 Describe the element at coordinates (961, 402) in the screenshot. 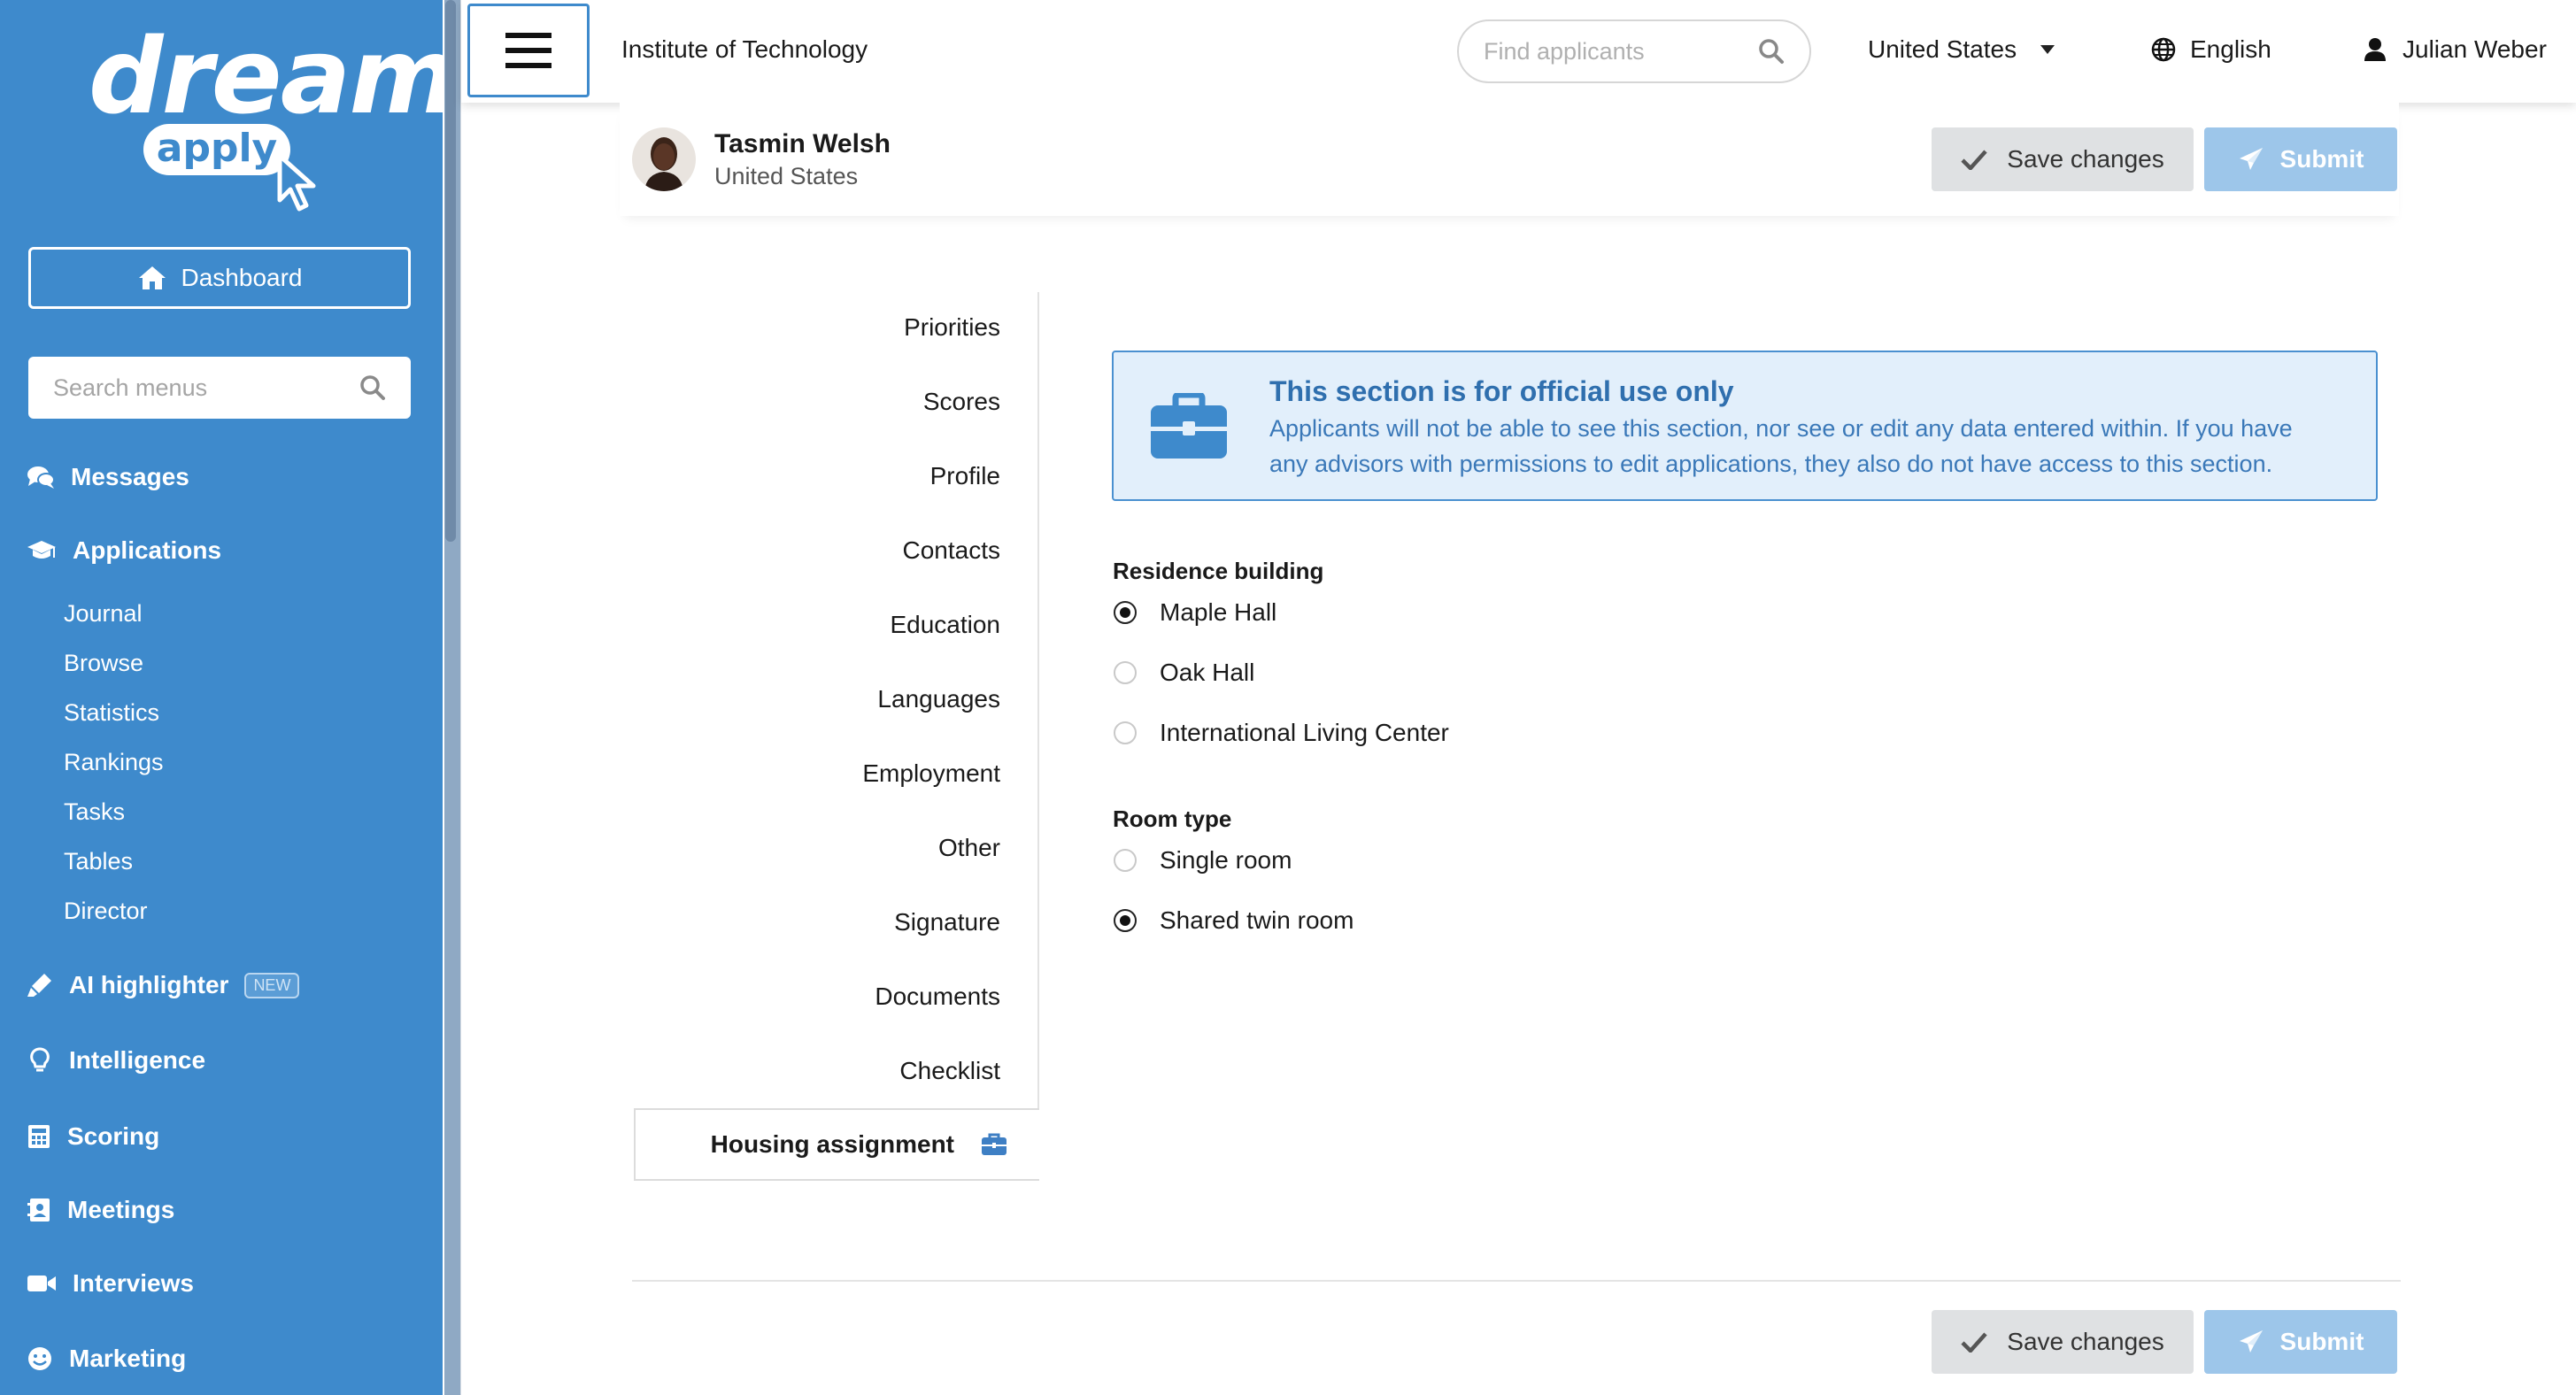

I see `section-nav-scores: Scores` at that location.